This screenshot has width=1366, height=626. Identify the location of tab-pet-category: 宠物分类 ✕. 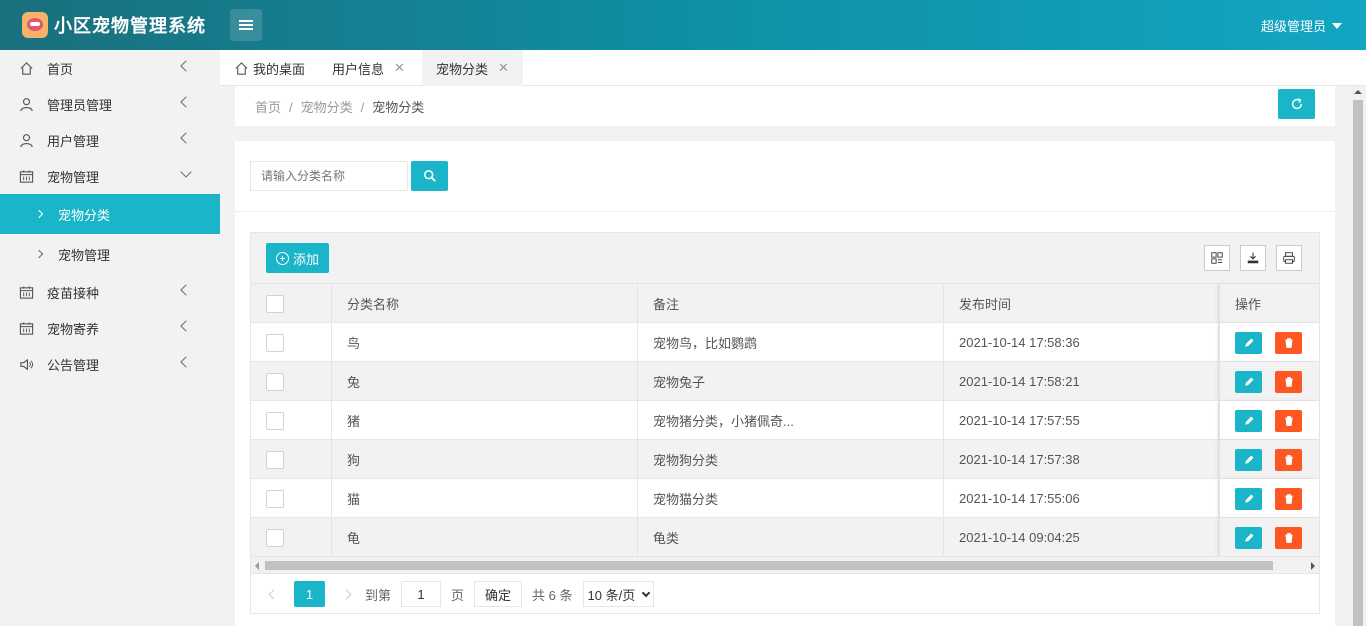
(472, 68).